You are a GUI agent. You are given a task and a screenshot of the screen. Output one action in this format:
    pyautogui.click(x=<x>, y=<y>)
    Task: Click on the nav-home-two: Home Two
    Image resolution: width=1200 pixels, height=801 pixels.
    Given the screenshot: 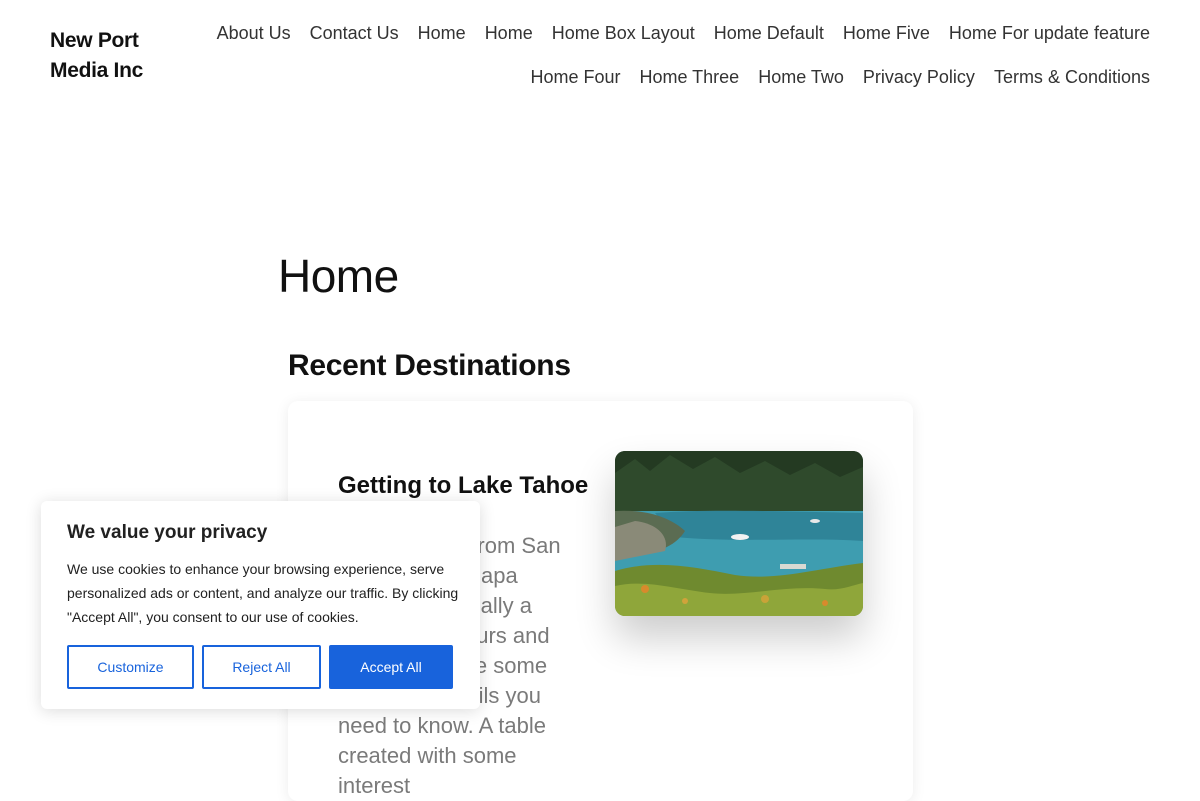 What is the action you would take?
    pyautogui.click(x=801, y=77)
    